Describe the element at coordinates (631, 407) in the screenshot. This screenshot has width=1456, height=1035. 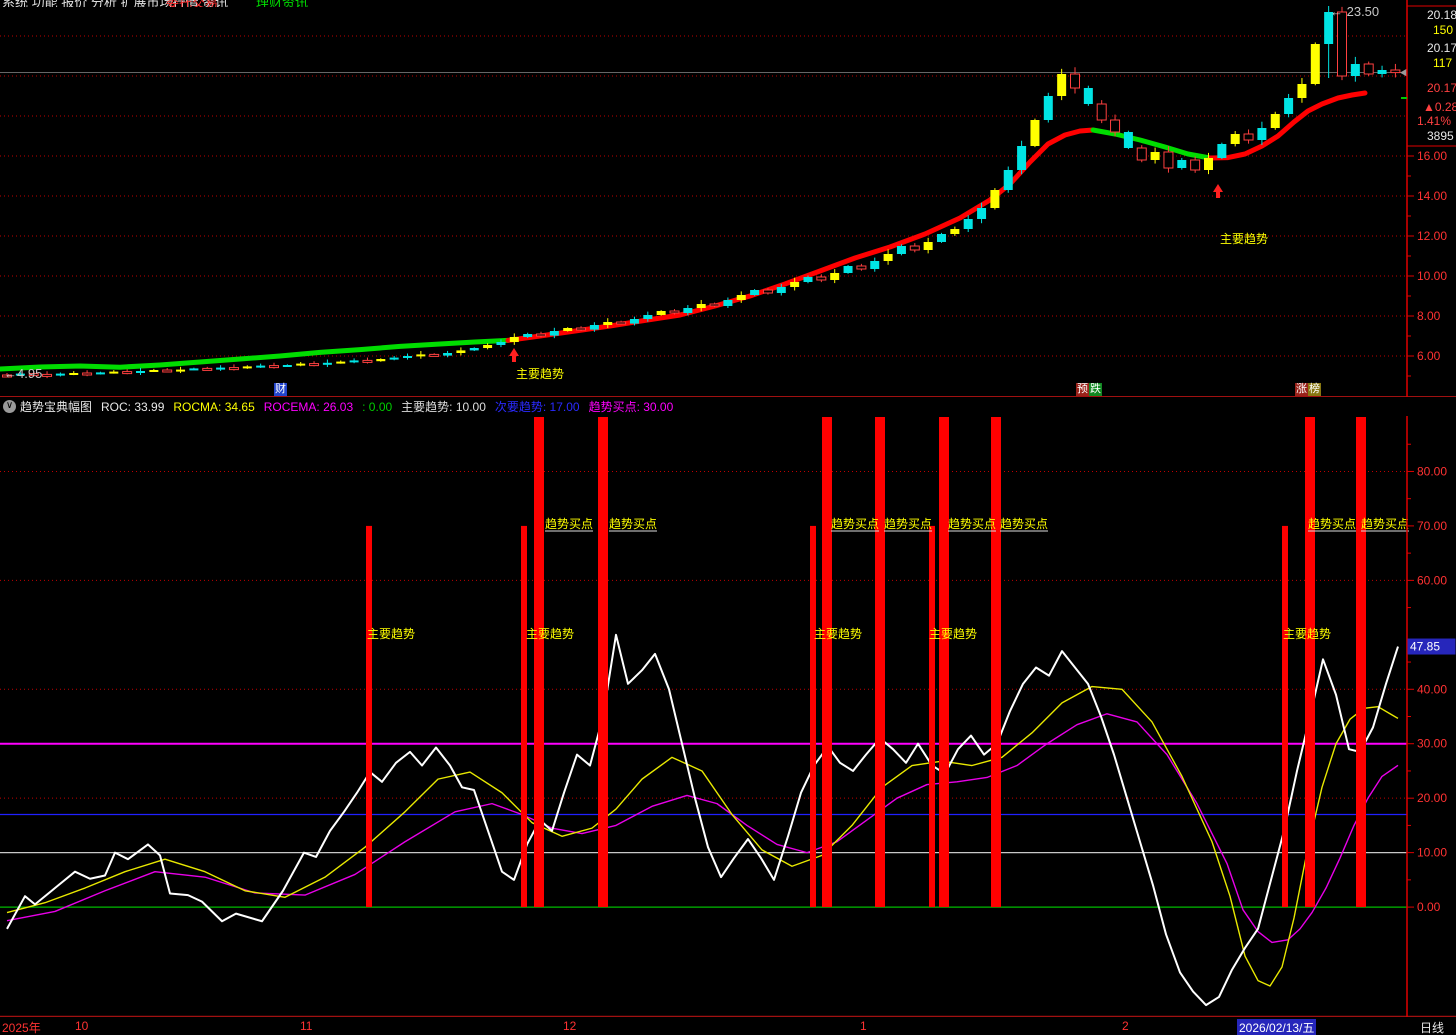
I see `indicator-field: 趋势买点: 30.00` at that location.